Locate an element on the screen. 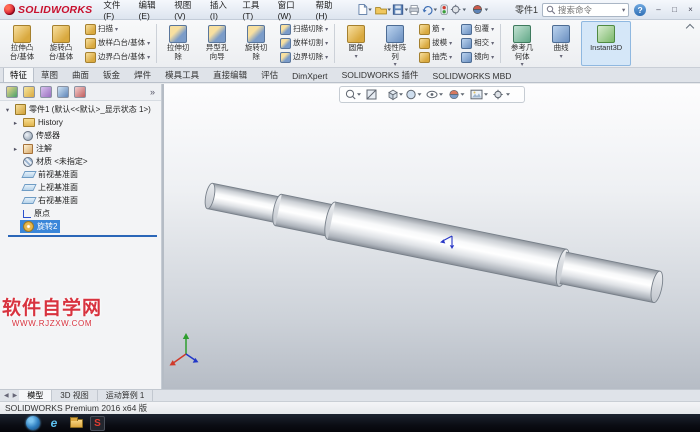  doc-tab-motion-study-1: 运动算例 1 is located at coordinates (126, 395).